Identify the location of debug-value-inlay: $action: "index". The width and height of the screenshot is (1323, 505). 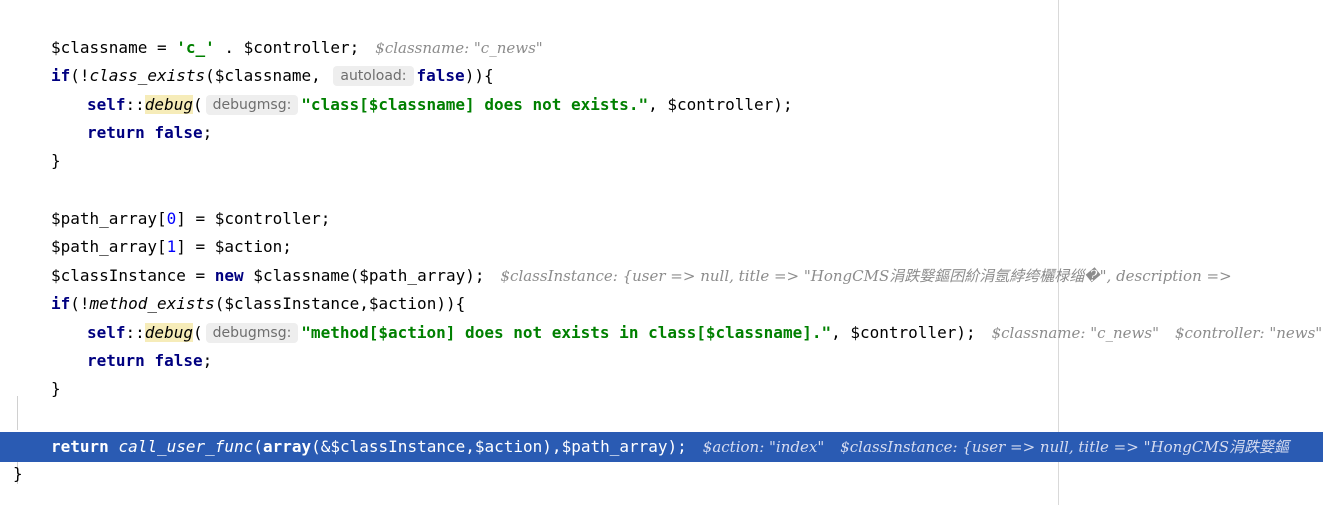
(763, 447).